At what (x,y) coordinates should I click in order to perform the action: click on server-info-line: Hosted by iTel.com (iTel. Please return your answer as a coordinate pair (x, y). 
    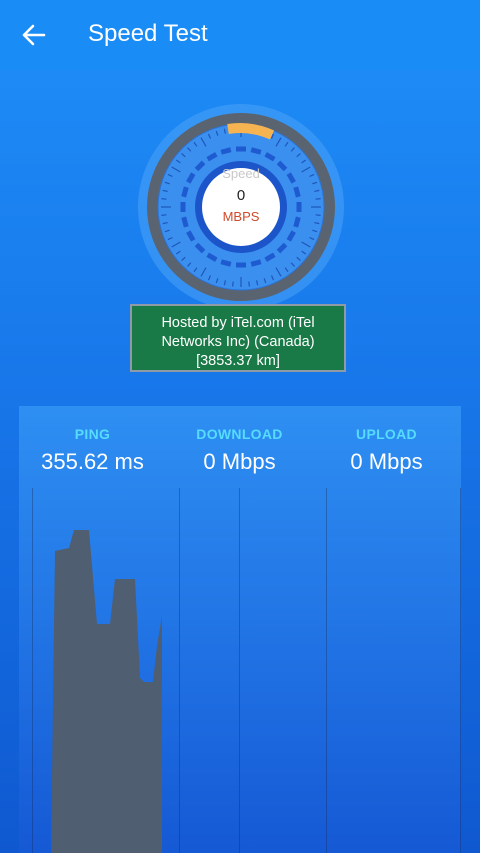
    Looking at the image, I should click on (238, 323).